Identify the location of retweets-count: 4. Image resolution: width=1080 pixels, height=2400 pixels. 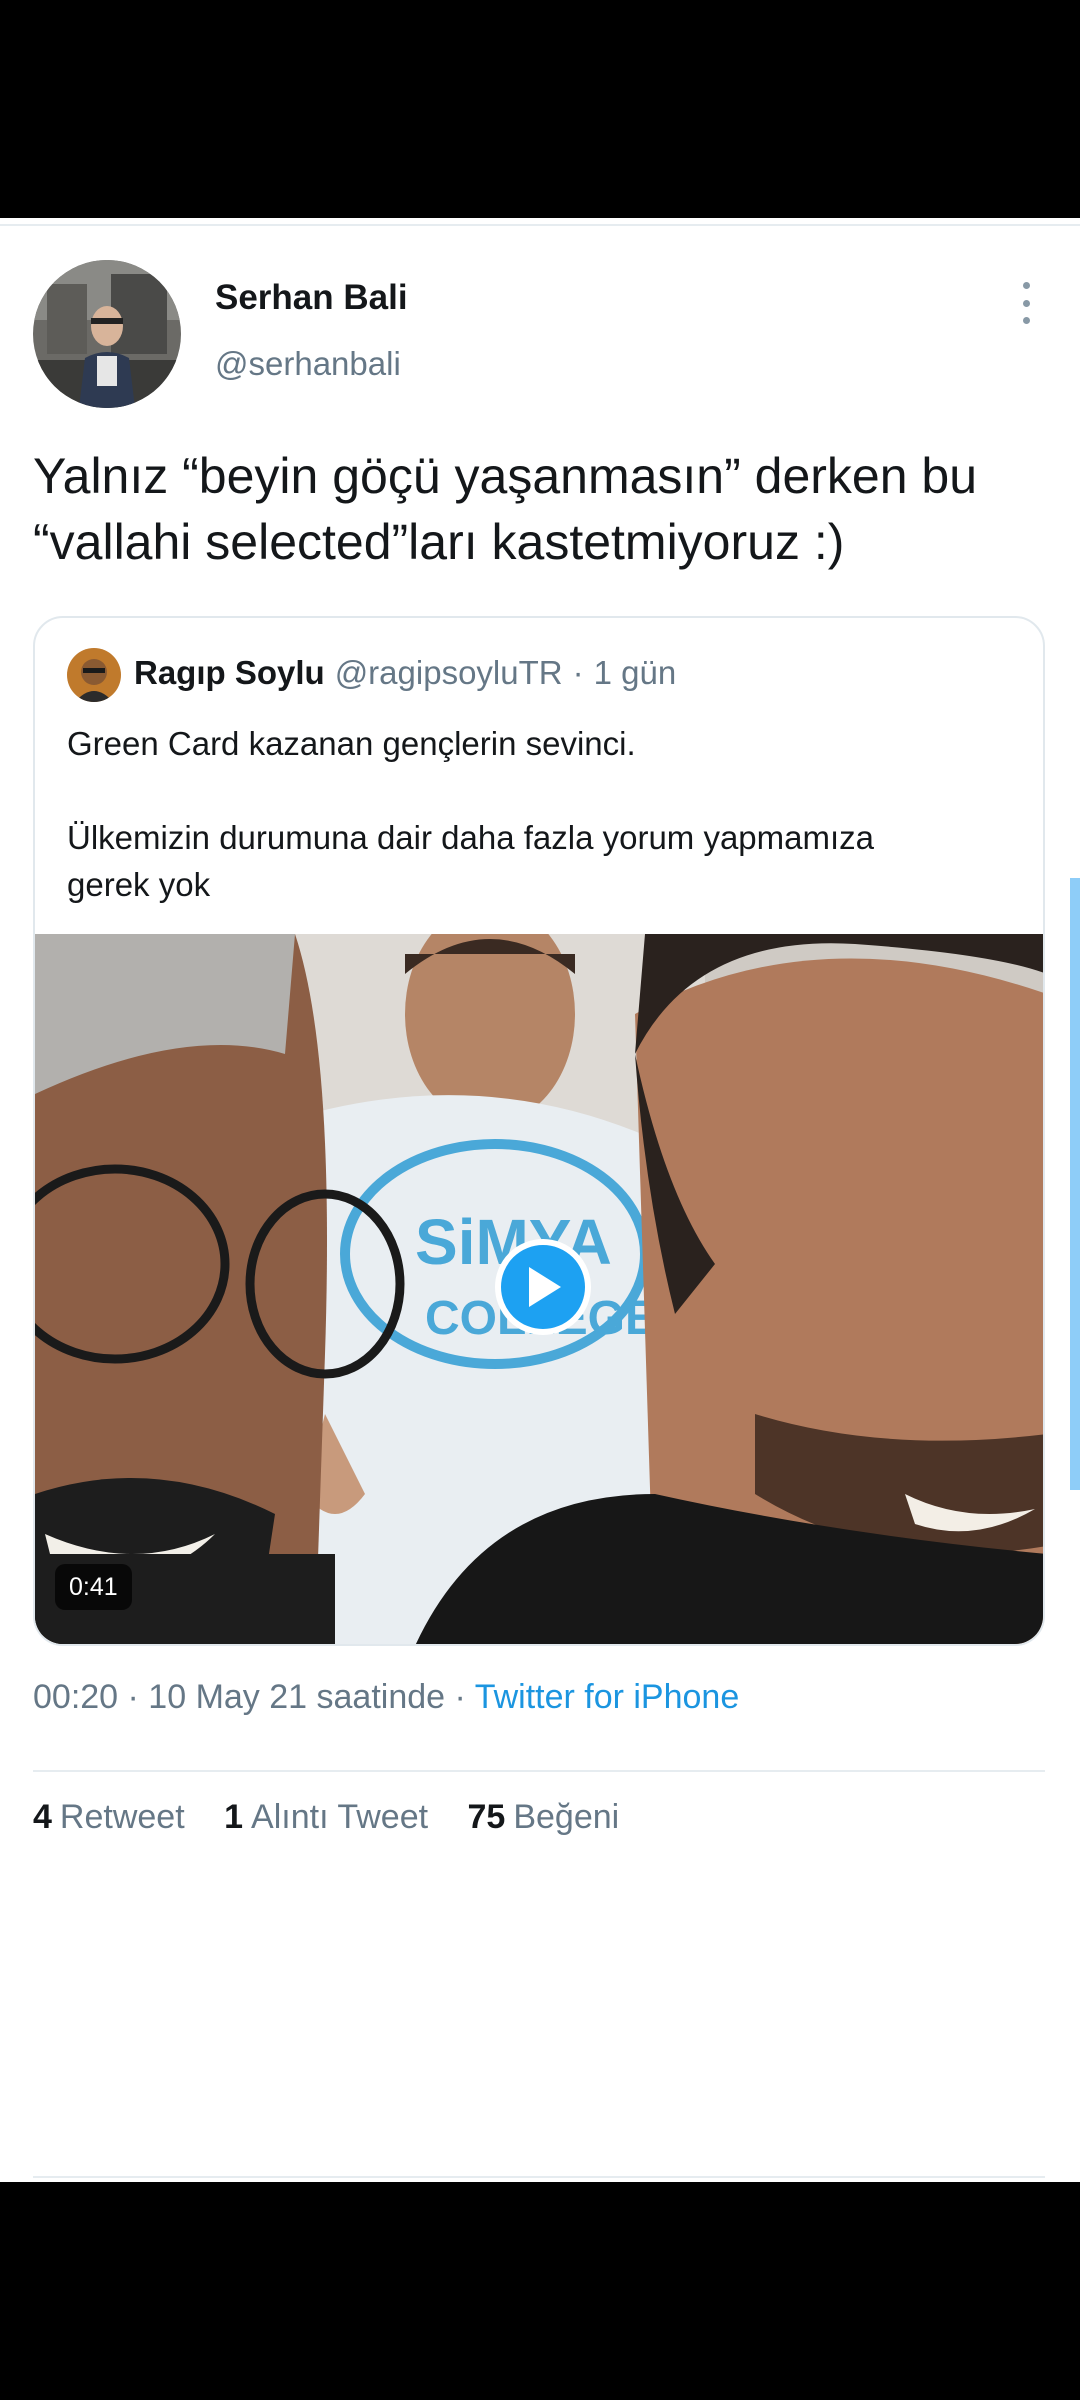
(42, 1817).